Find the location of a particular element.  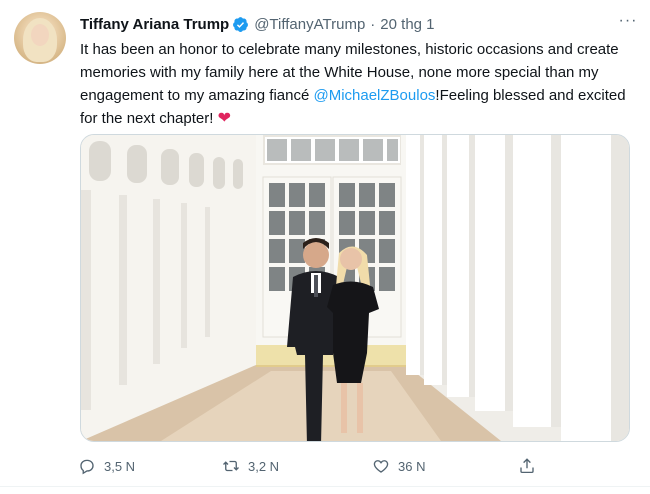

reply-count: 3,5 N is located at coordinates (120, 466).